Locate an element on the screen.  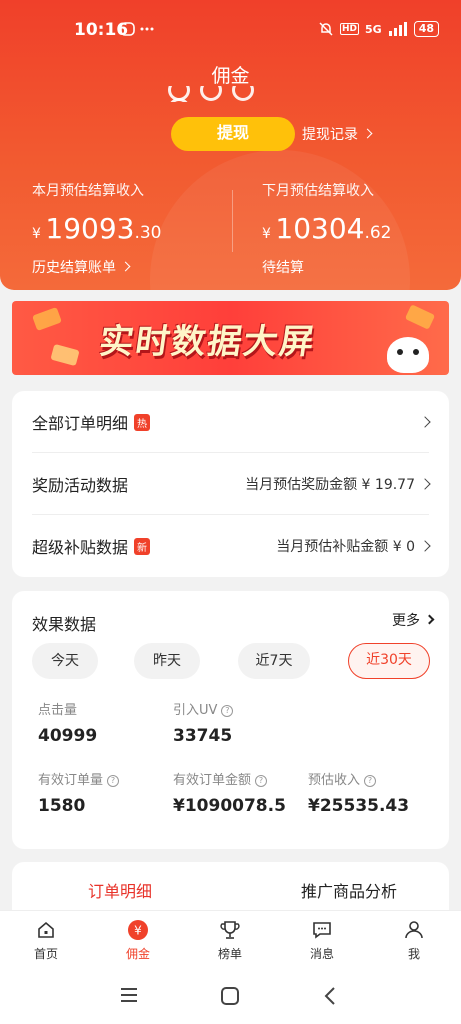
amount-dec: .30 is located at coordinates (148, 233).